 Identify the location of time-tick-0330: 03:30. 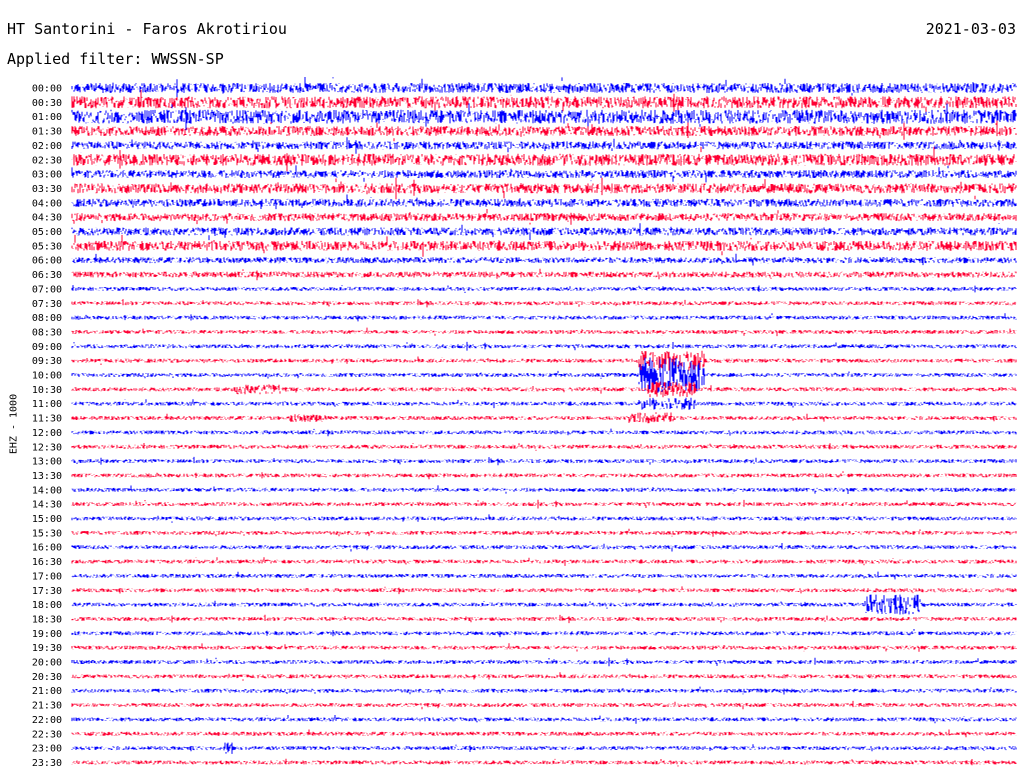
(47, 189).